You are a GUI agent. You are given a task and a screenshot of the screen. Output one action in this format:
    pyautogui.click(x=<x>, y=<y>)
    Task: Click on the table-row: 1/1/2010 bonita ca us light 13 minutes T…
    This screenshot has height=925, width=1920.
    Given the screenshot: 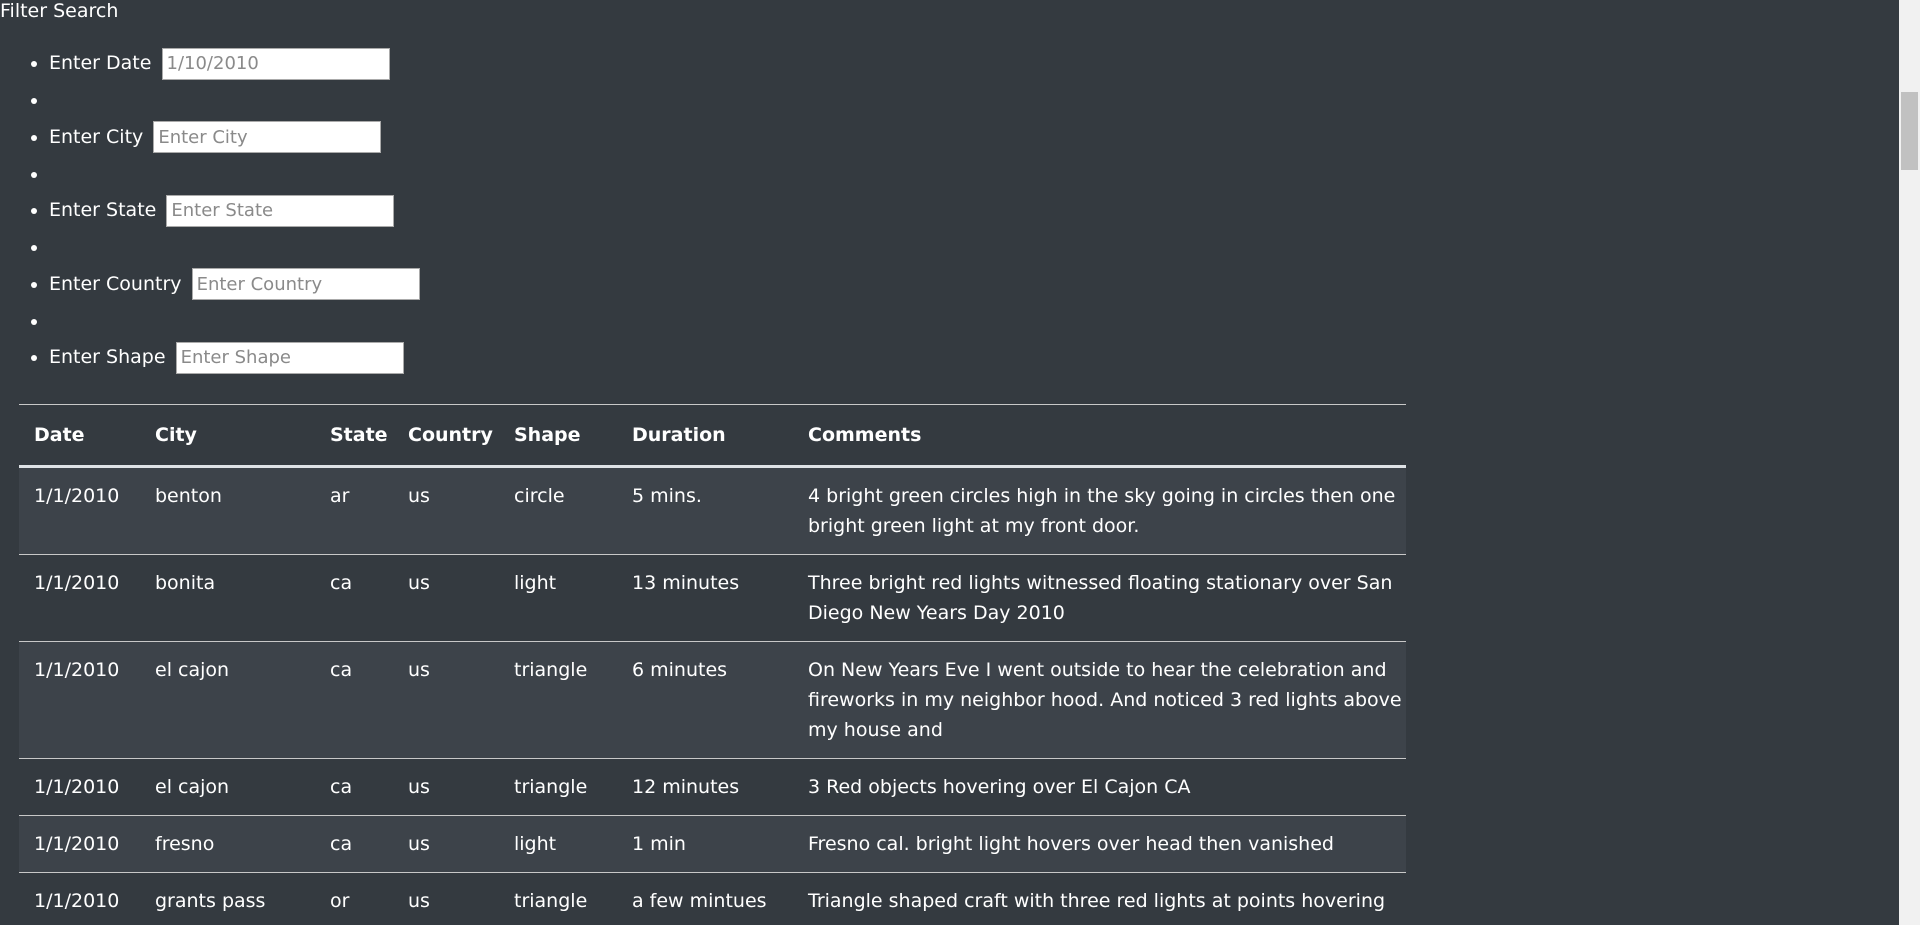 What is the action you would take?
    pyautogui.click(x=712, y=598)
    